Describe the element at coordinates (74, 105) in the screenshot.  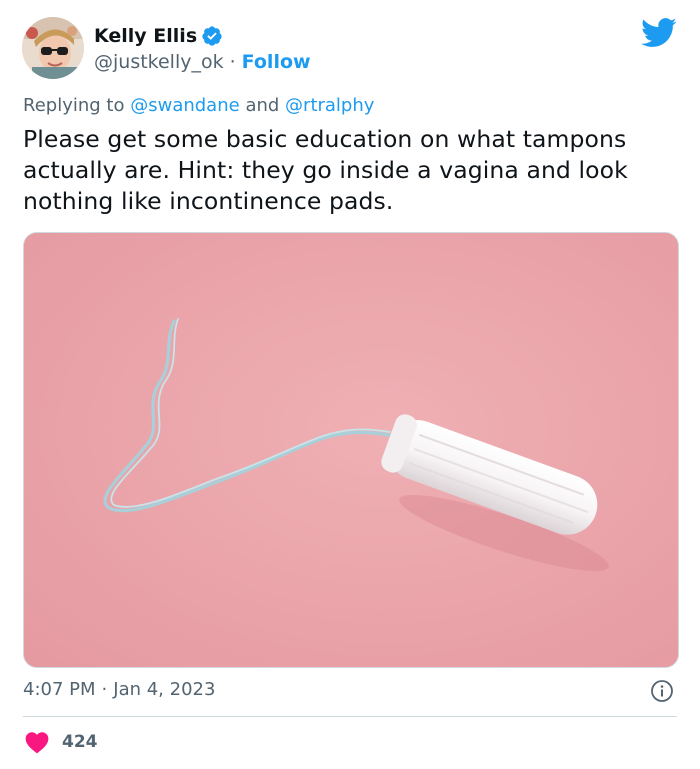
I see `replying-to-label: Replying to` at that location.